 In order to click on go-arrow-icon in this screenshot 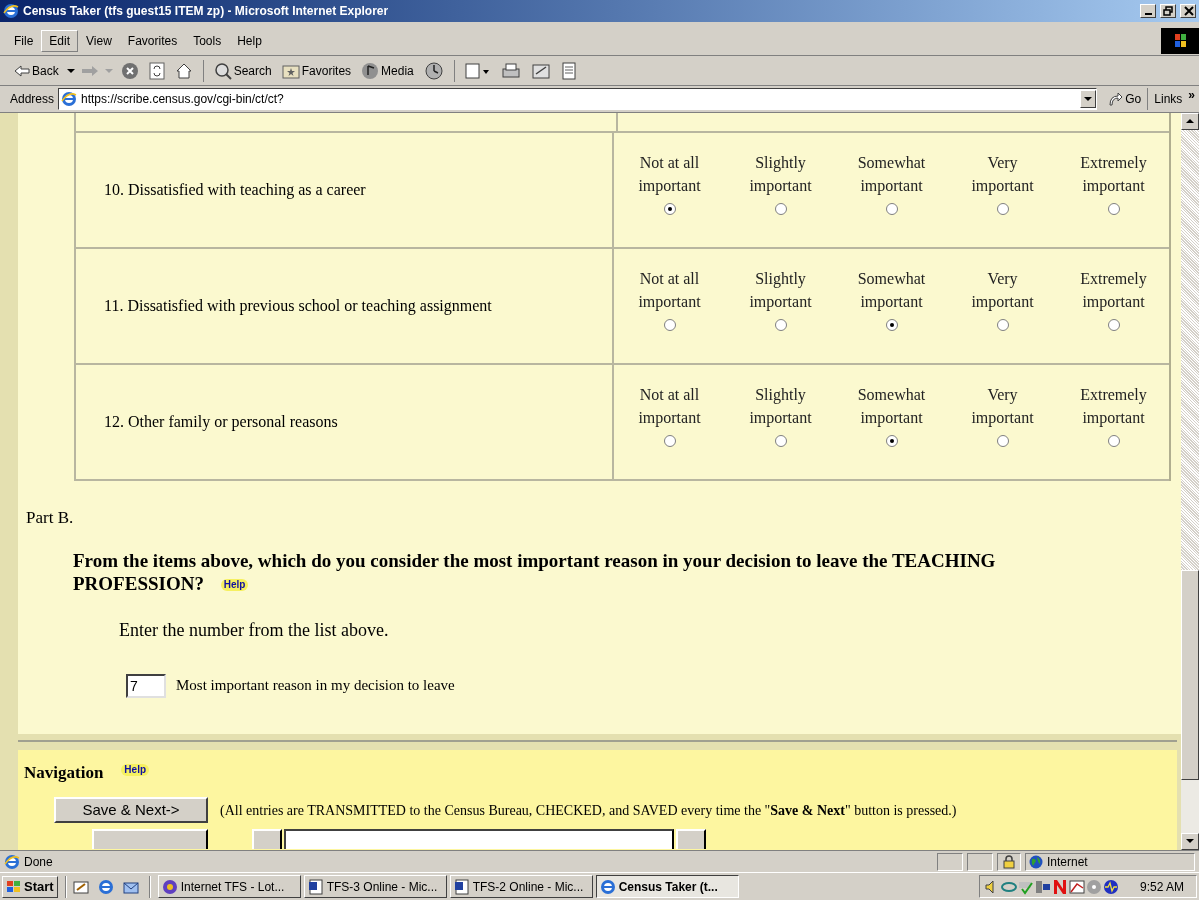, I will do `click(1115, 99)`.